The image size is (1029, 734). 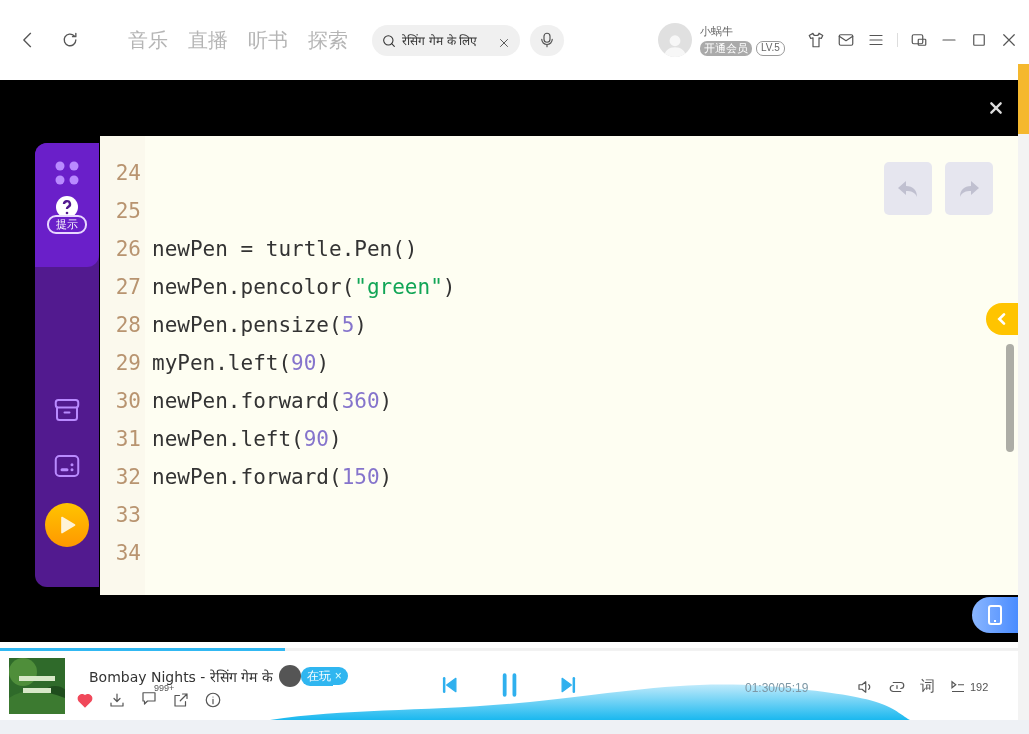 I want to click on code-line: newPen.pencolor("green"), so click(x=304, y=287).